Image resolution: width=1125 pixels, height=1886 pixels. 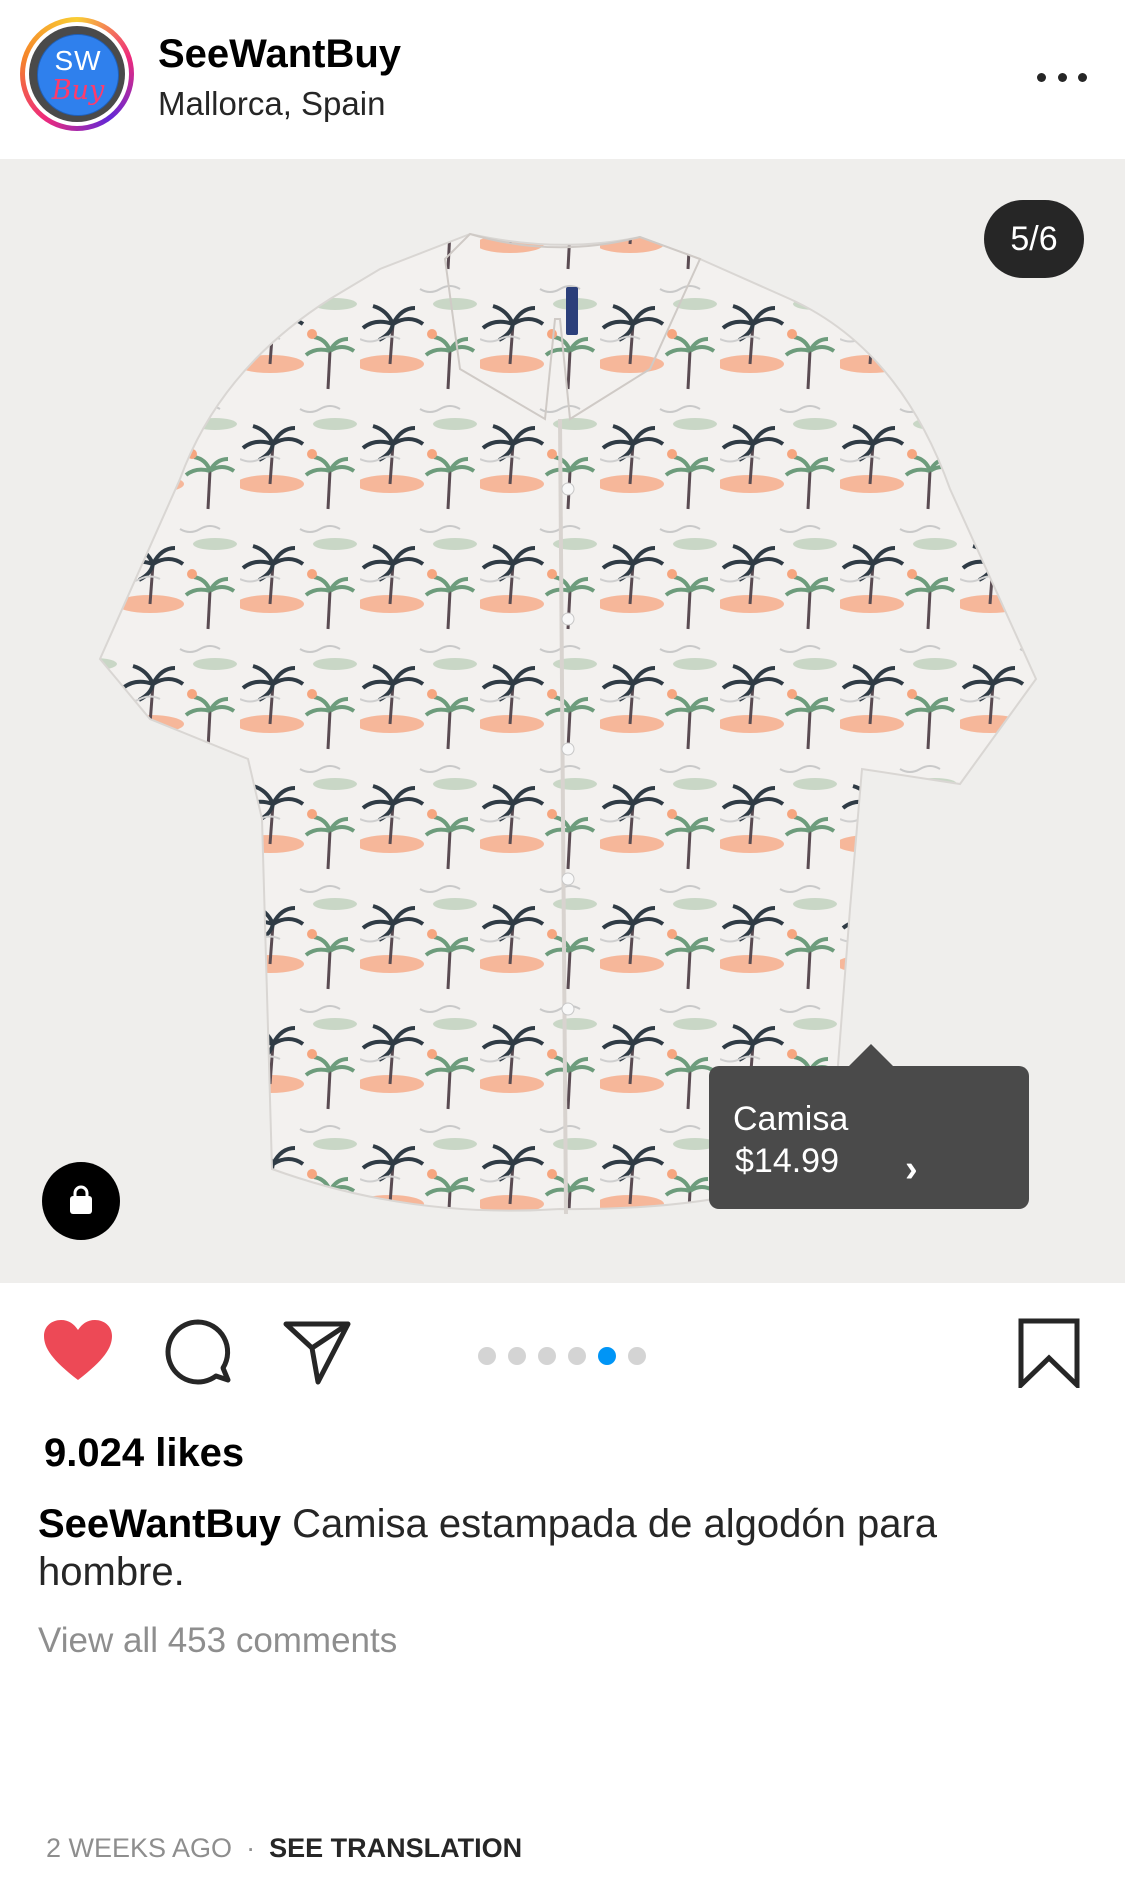 I want to click on product-name: Camisa, so click(x=791, y=1119).